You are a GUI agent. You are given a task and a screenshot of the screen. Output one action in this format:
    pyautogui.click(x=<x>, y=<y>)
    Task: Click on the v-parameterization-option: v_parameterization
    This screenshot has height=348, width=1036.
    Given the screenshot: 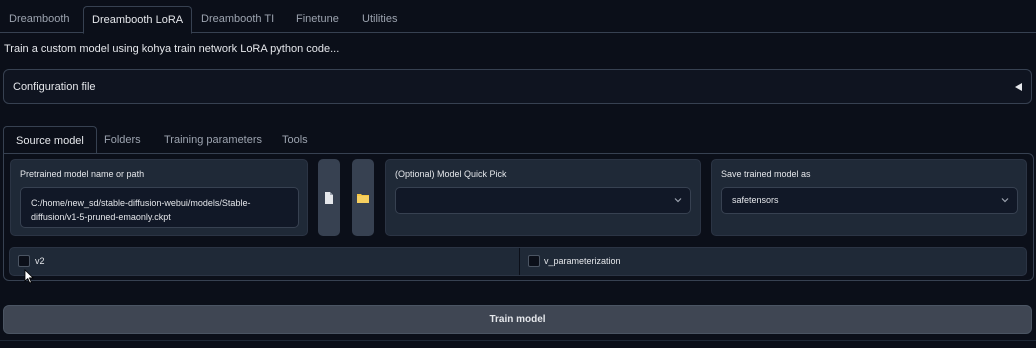 What is the action you would take?
    pyautogui.click(x=773, y=261)
    